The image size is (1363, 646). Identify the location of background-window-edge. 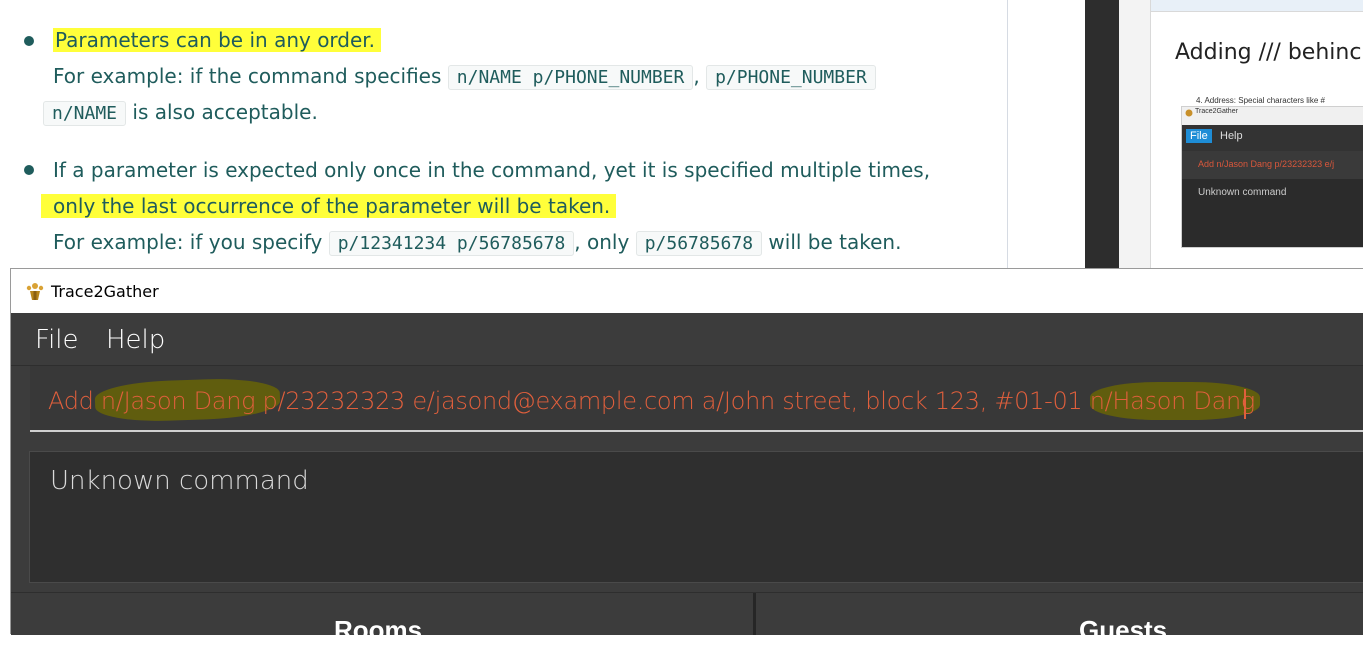
(1102, 134).